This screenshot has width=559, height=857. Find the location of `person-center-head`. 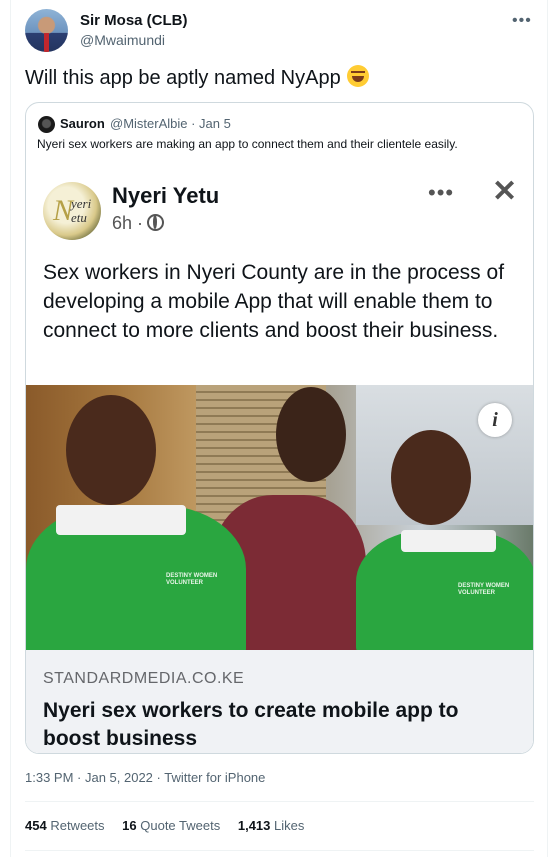

person-center-head is located at coordinates (311, 434).